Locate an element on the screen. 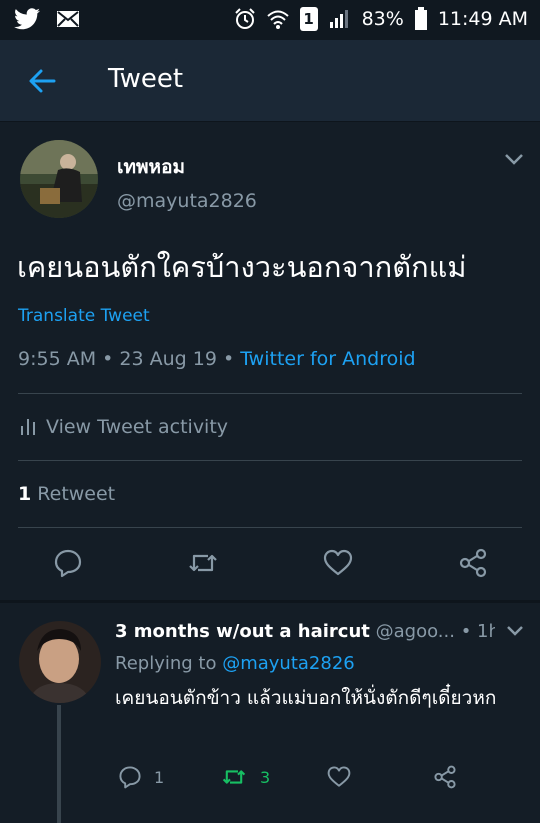  reply-action-bar: 1 3 is located at coordinates (270, 780).